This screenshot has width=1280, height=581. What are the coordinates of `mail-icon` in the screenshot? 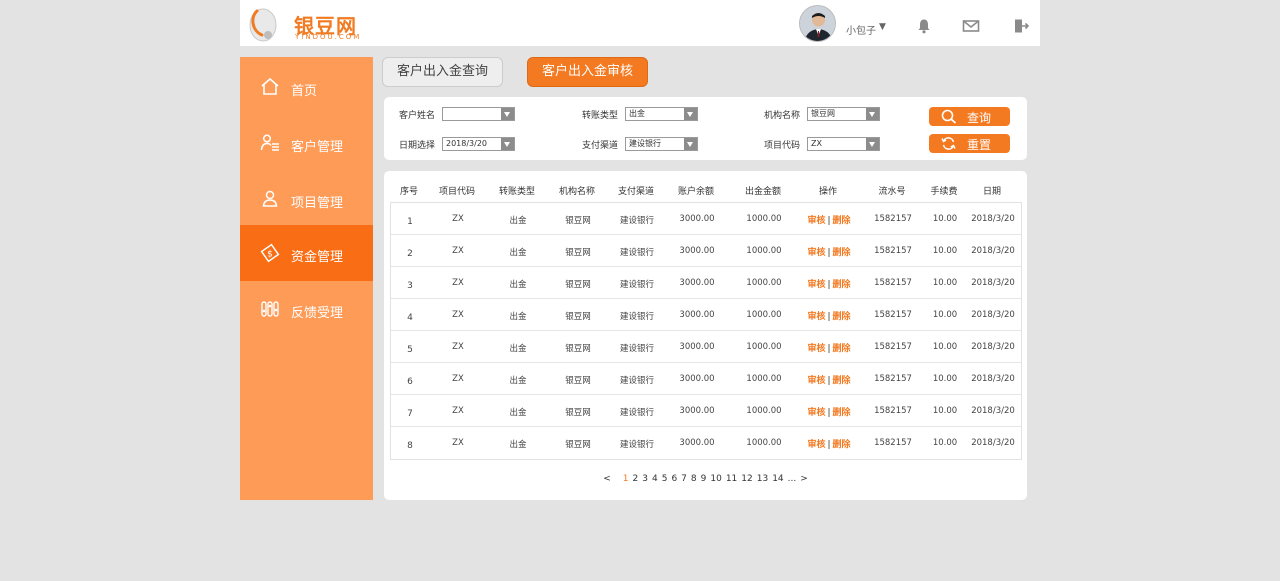 It's located at (971, 26).